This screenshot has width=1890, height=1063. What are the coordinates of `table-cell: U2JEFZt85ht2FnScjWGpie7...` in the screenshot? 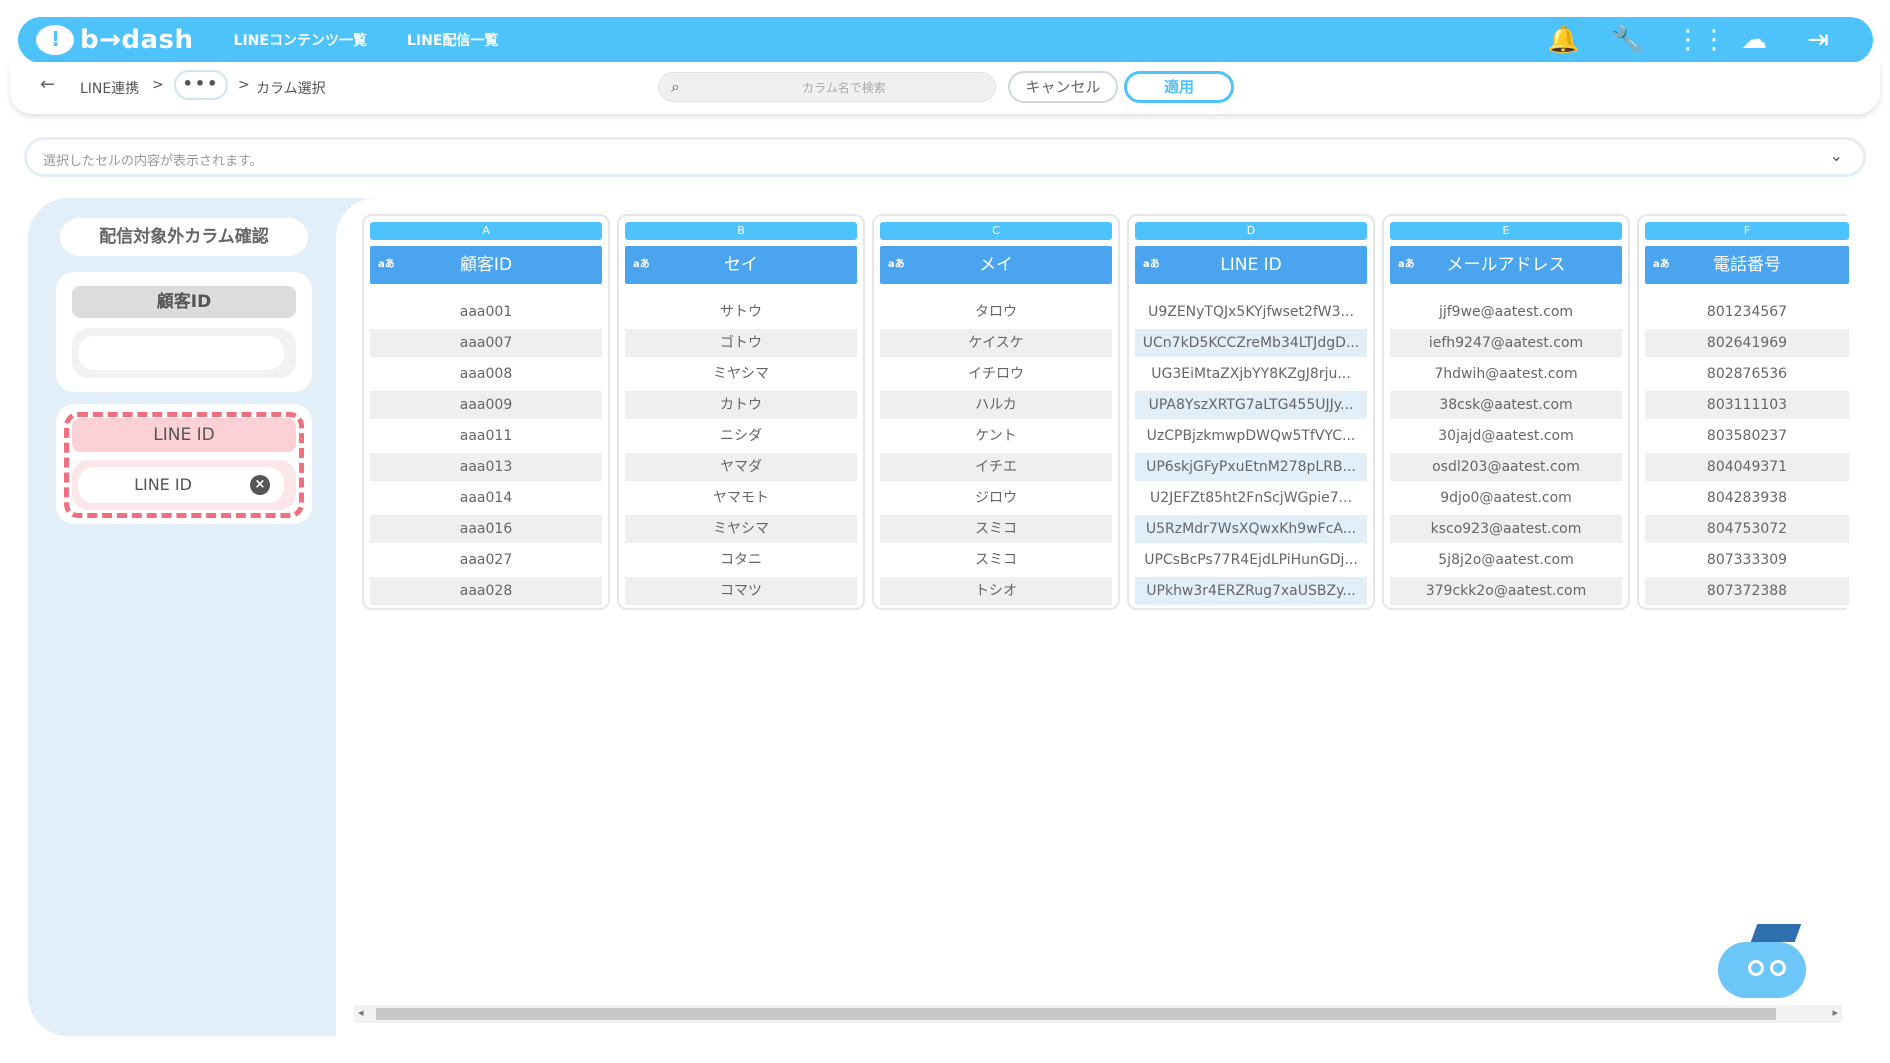 It's located at (1251, 498).